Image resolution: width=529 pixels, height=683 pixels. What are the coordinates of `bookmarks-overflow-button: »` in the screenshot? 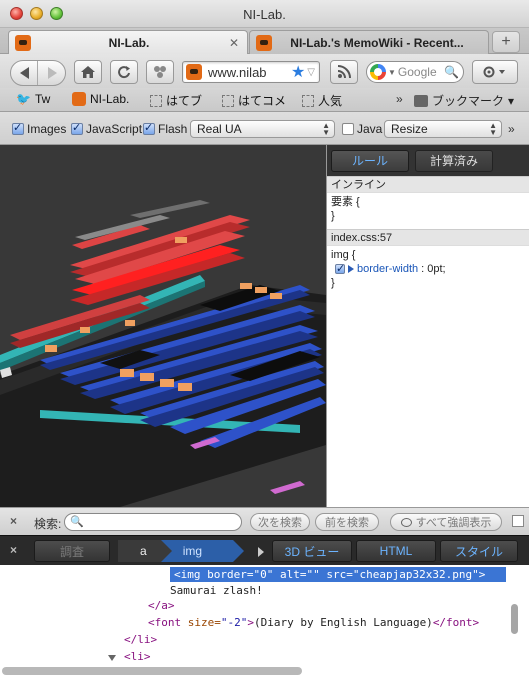 It's located at (399, 99).